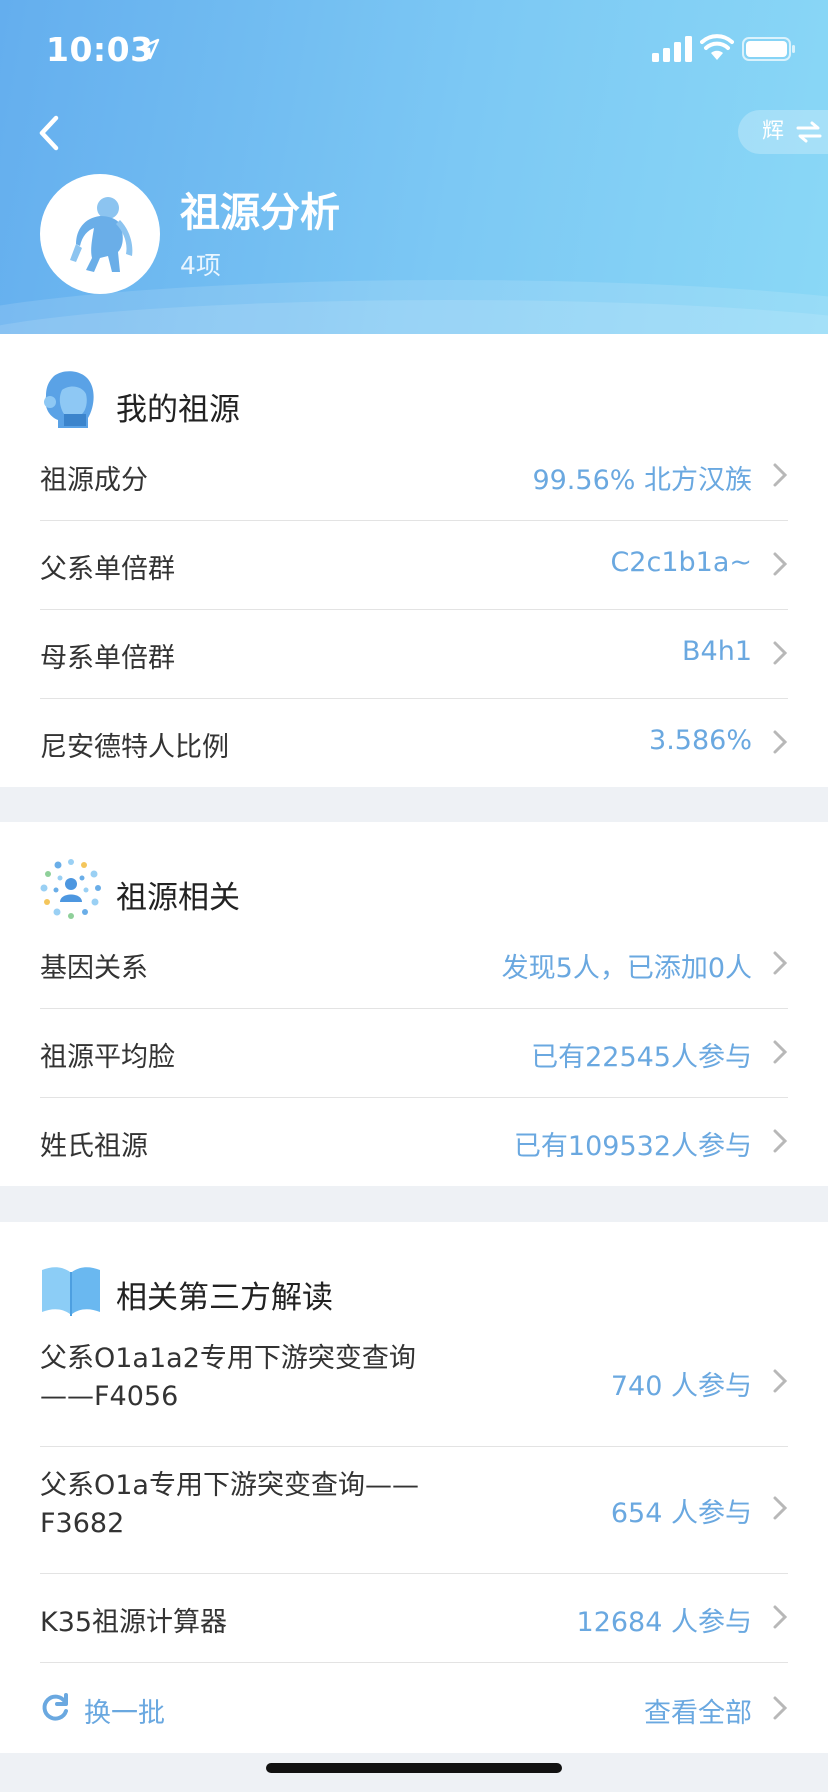 The height and width of the screenshot is (1792, 828). What do you see at coordinates (107, 1057) in the screenshot?
I see `row-label: 祖源平均脸` at bounding box center [107, 1057].